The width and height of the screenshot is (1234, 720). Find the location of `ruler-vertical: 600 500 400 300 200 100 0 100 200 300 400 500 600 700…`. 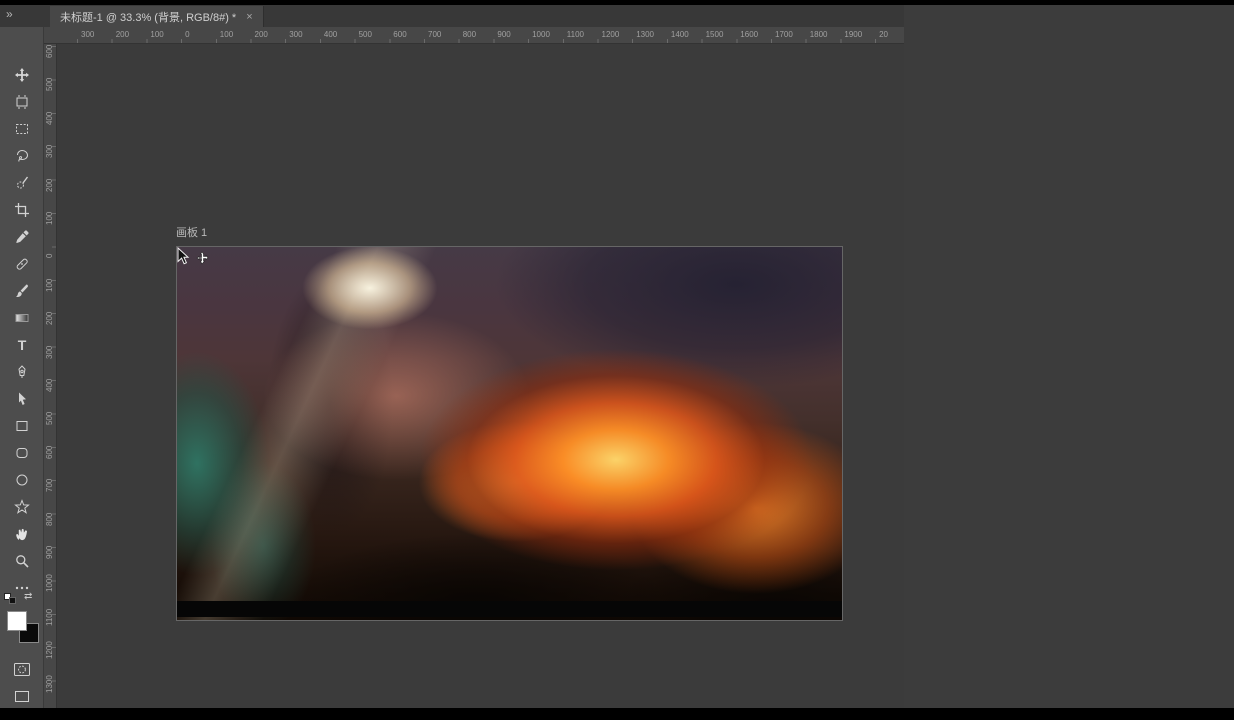

ruler-vertical: 600 500 400 300 200 100 0 100 200 300 400 500 600 700… is located at coordinates (50, 376).